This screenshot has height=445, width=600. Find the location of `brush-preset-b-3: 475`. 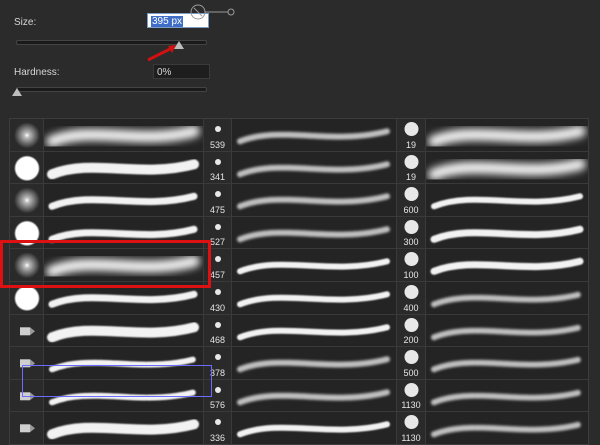

brush-preset-b-3: 475 is located at coordinates (218, 200).